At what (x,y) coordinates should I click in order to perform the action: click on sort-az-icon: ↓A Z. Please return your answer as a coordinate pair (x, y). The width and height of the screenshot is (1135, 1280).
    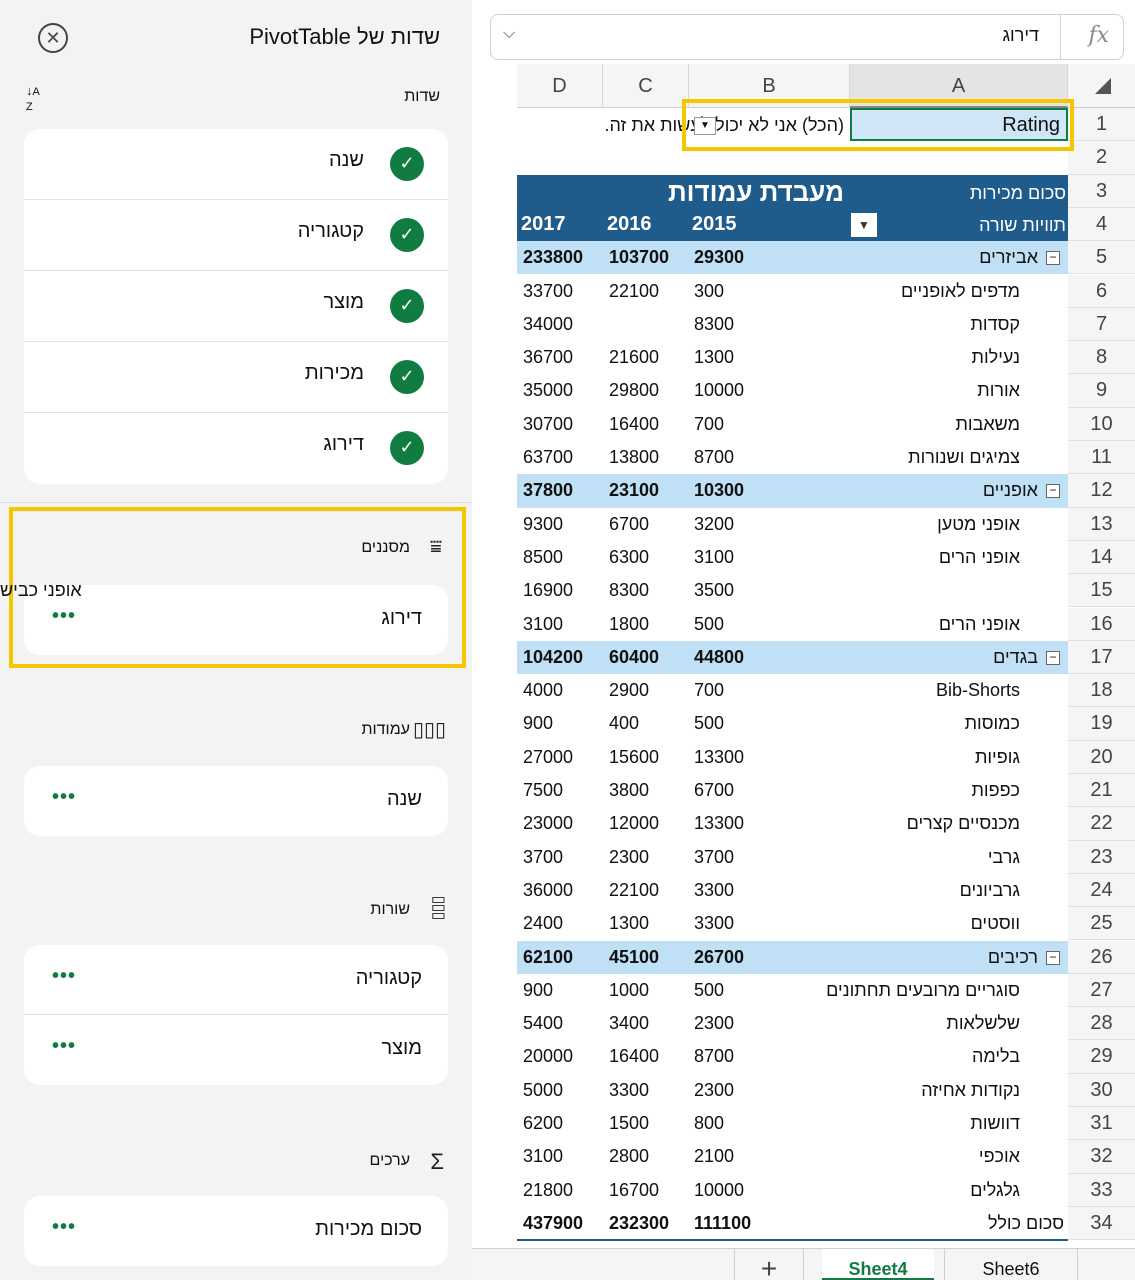
    Looking at the image, I should click on (39, 99).